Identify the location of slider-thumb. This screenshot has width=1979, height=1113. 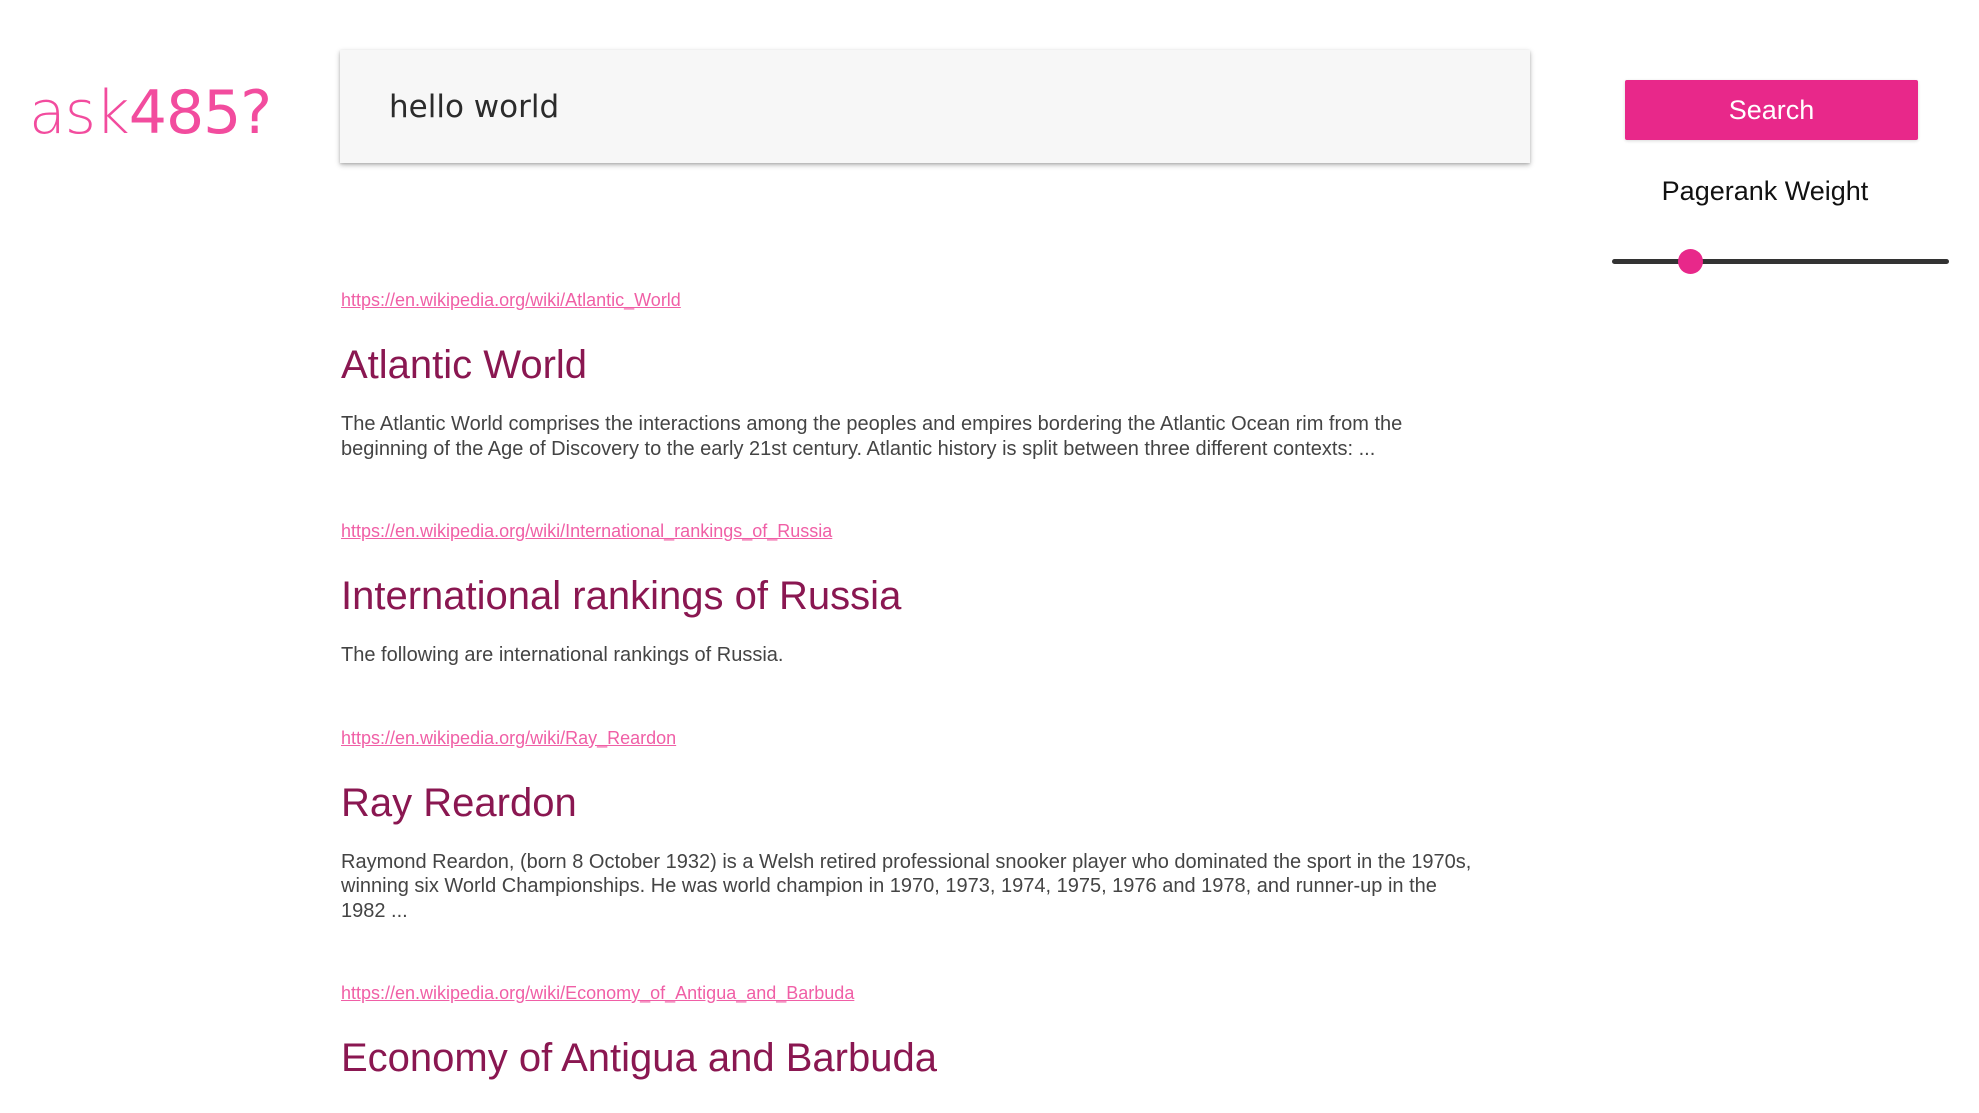
(1690, 261).